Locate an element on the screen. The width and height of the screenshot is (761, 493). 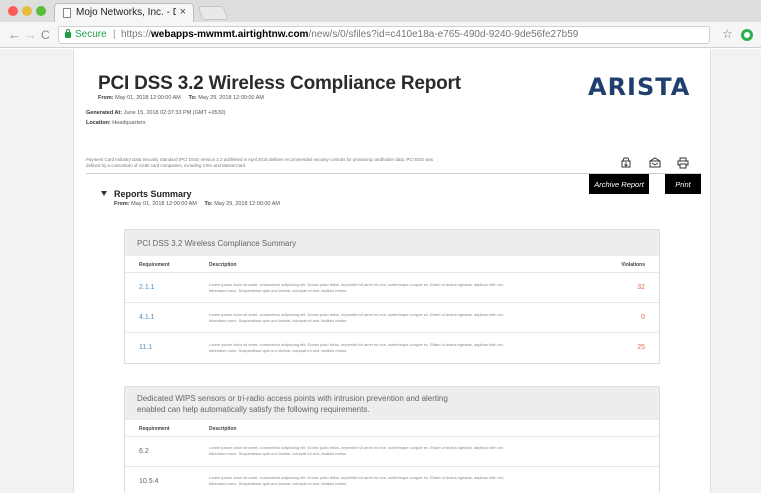
print-icon is located at coordinates (683, 163).